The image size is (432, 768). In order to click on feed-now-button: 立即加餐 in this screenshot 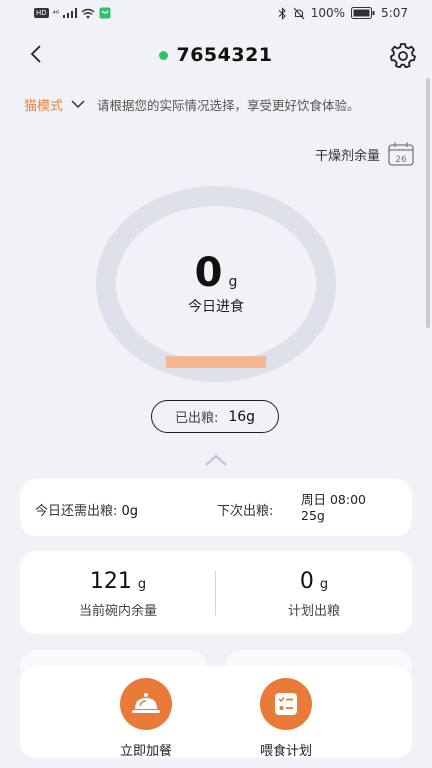, I will do `click(146, 718)`.